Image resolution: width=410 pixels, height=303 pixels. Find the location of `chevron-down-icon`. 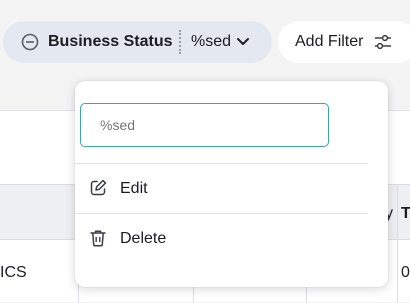

chevron-down-icon is located at coordinates (243, 42).